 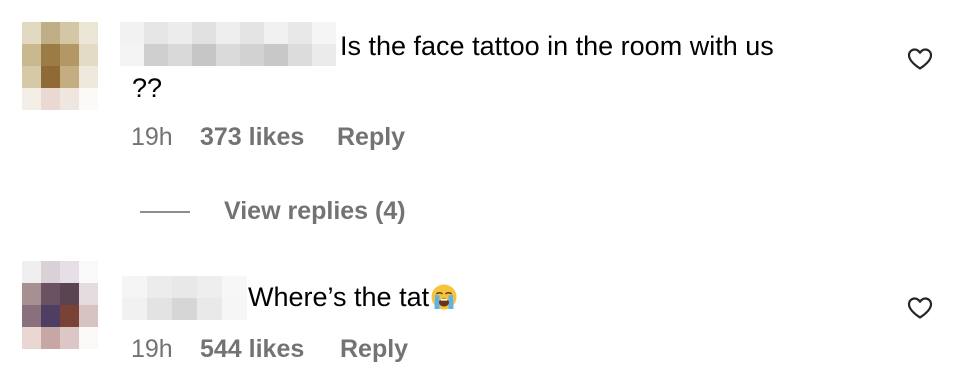 What do you see at coordinates (252, 349) in the screenshot?
I see `comment-like-count: 544 likes` at bounding box center [252, 349].